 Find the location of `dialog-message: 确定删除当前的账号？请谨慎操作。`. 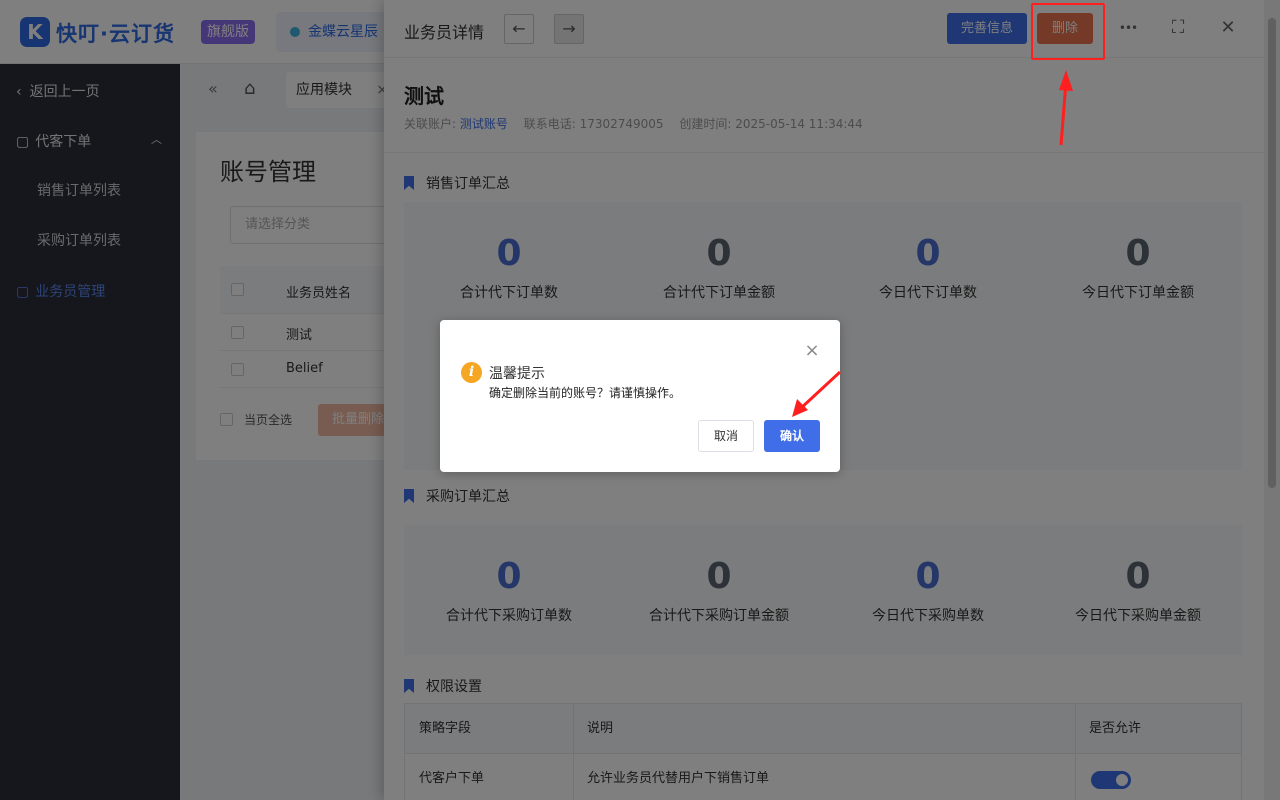

dialog-message: 确定删除当前的账号？请谨慎操作。 is located at coordinates (585, 393).